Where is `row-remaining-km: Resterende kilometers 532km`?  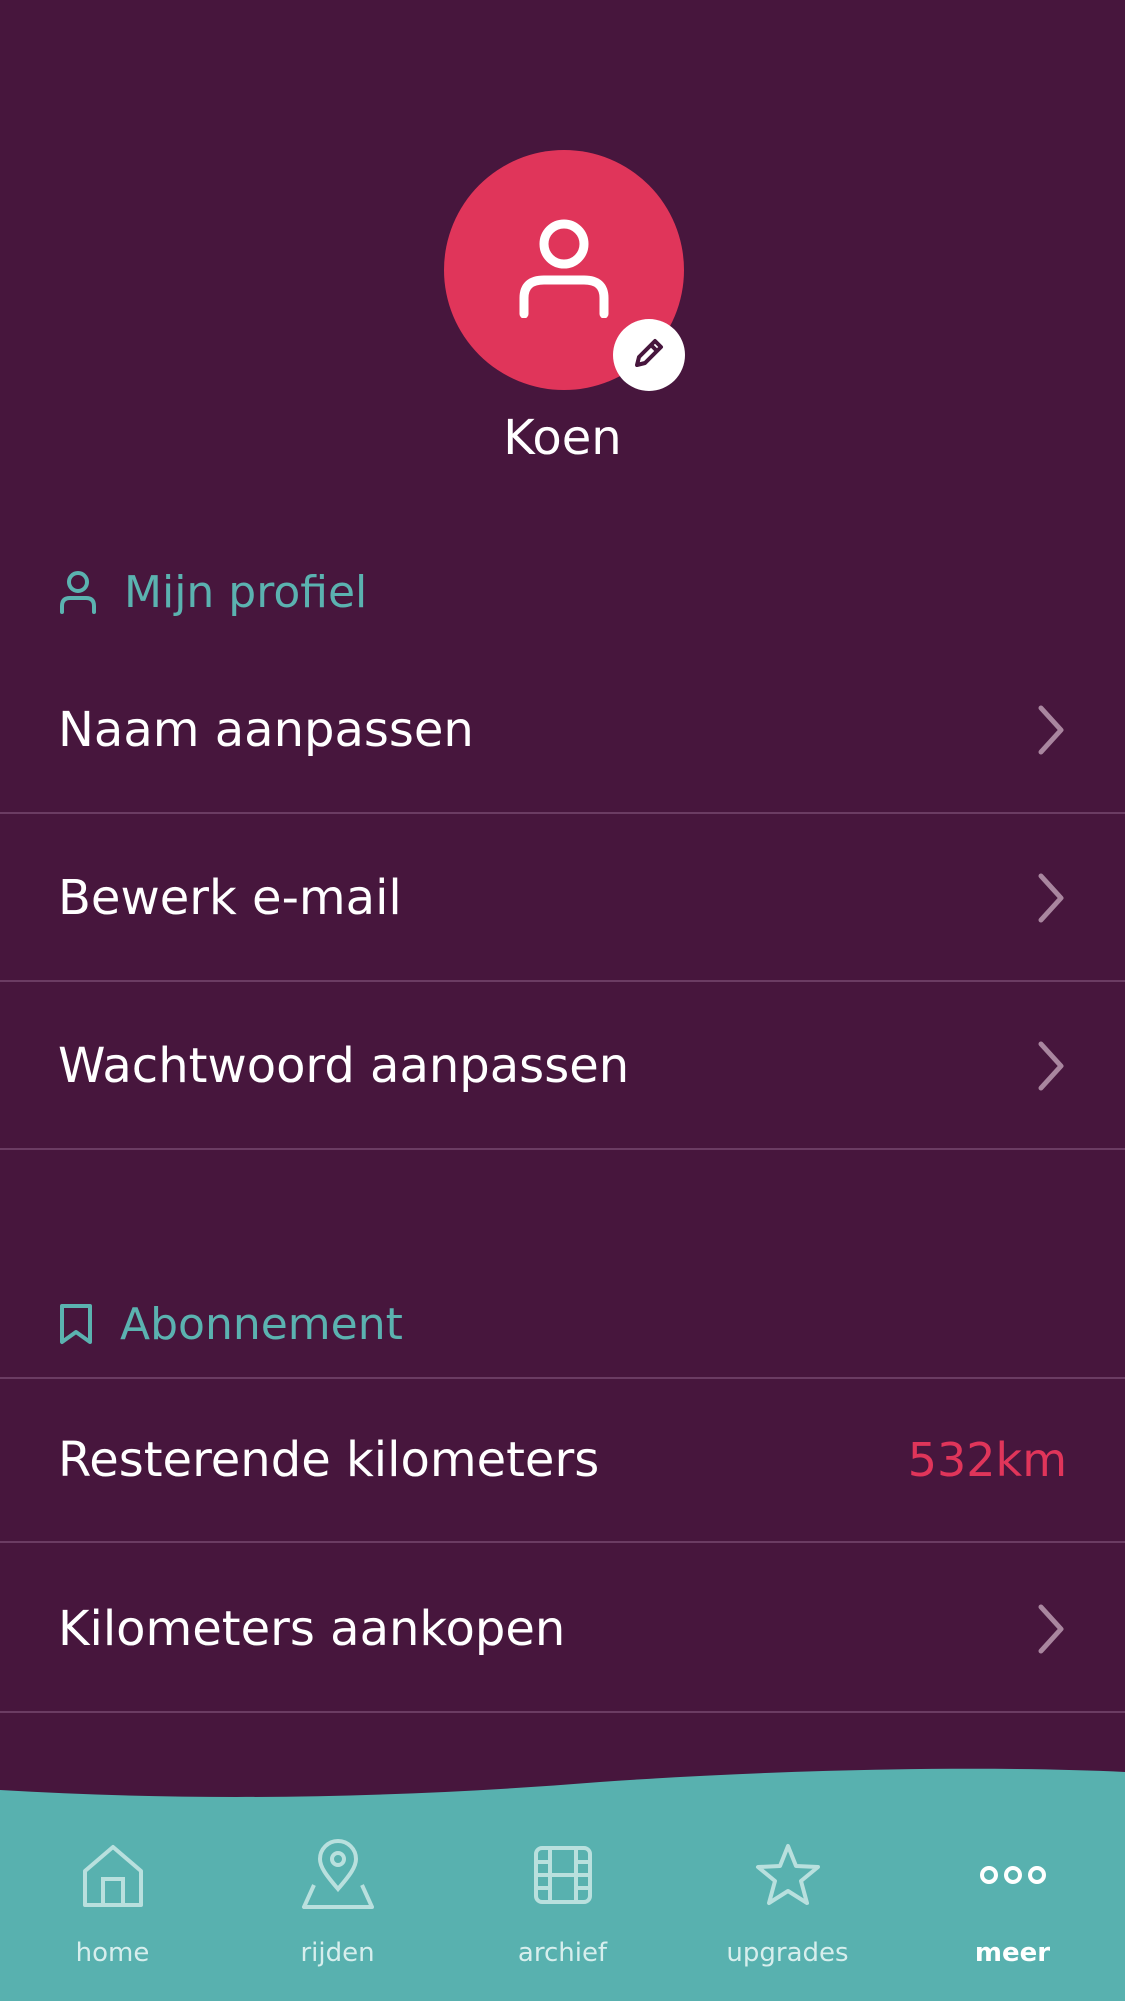
row-remaining-km: Resterende kilometers 532km is located at coordinates (562, 1460).